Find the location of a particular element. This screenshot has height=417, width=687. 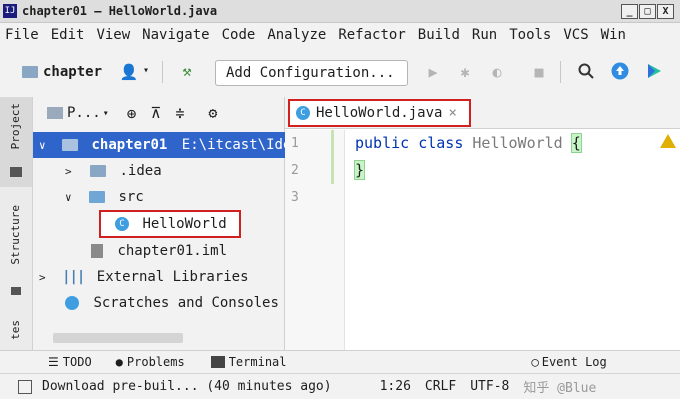

tree-item-label: src is located at coordinates (131, 197).